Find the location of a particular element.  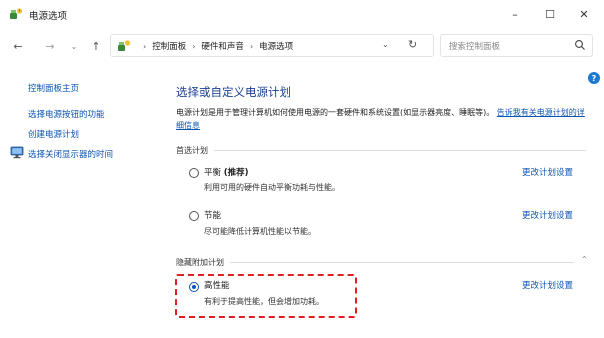

chevron-up-icon: ⌃ is located at coordinates (584, 259).